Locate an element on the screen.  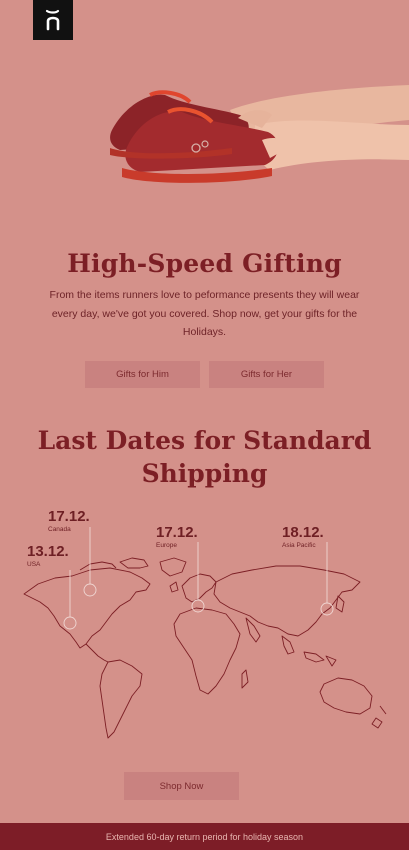
shop-now-button: Shop Now is located at coordinates (181, 786).